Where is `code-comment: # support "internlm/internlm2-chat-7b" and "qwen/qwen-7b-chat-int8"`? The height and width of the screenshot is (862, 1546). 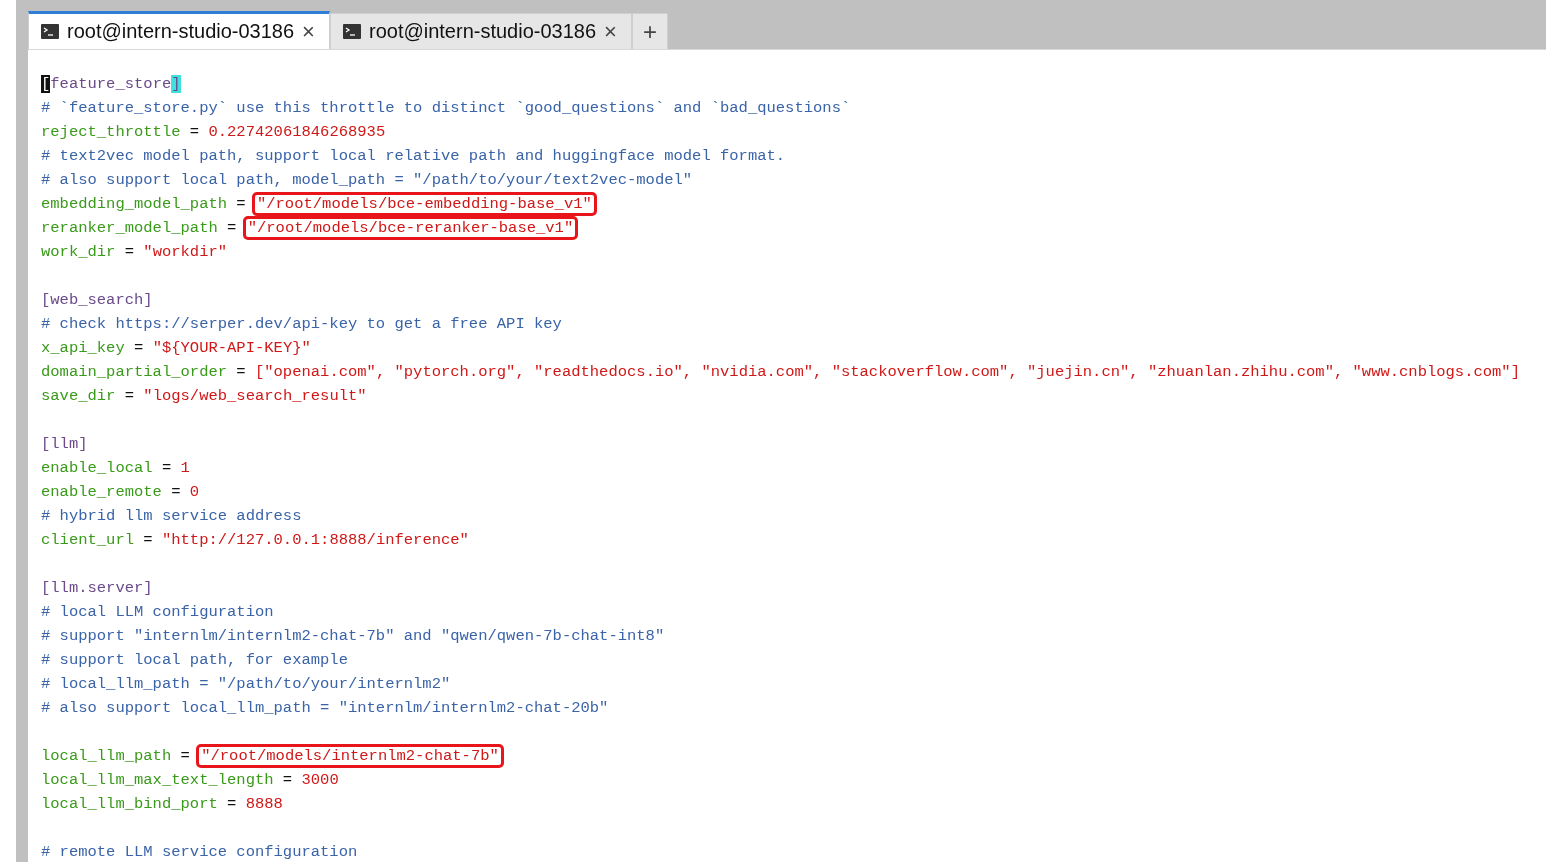
code-comment: # support "internlm/internlm2-chat-7b" and "qwen/qwen-7b-chat-int8" is located at coordinates (353, 636).